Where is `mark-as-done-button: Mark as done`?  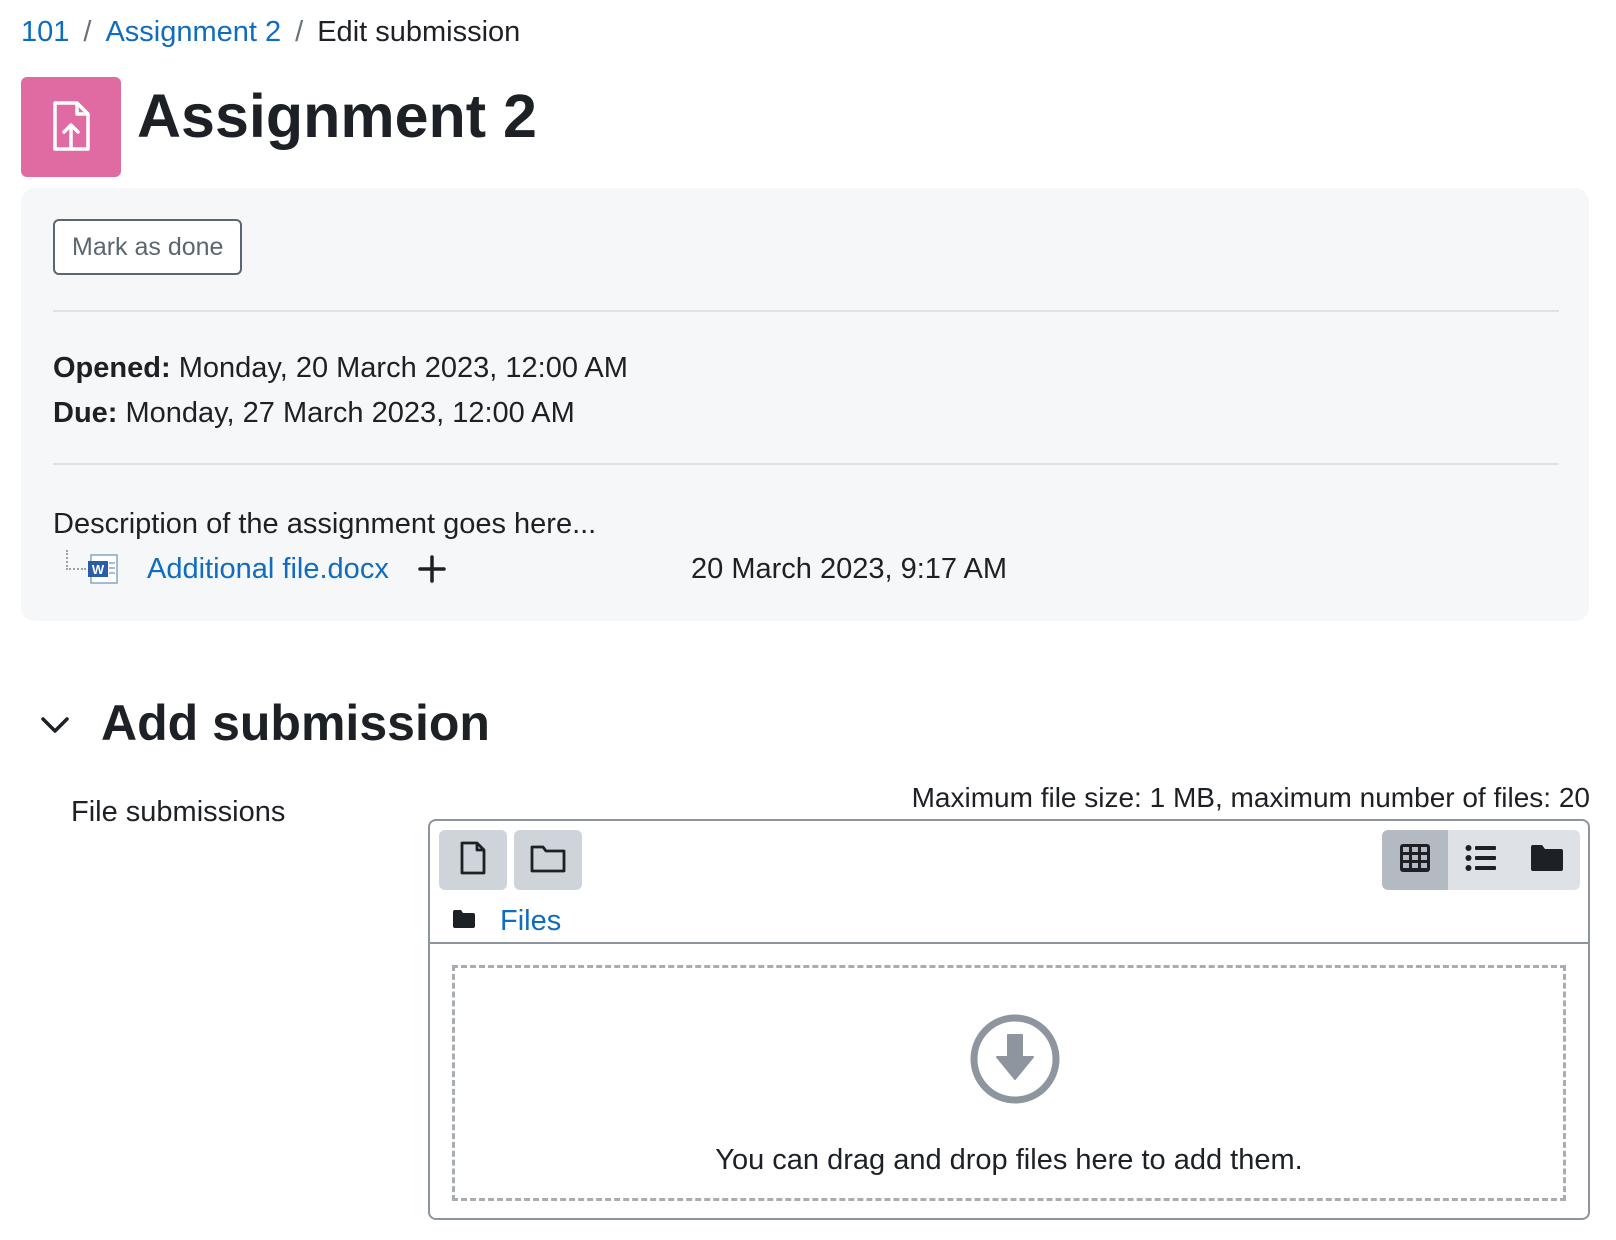
mark-as-done-button: Mark as done is located at coordinates (148, 247).